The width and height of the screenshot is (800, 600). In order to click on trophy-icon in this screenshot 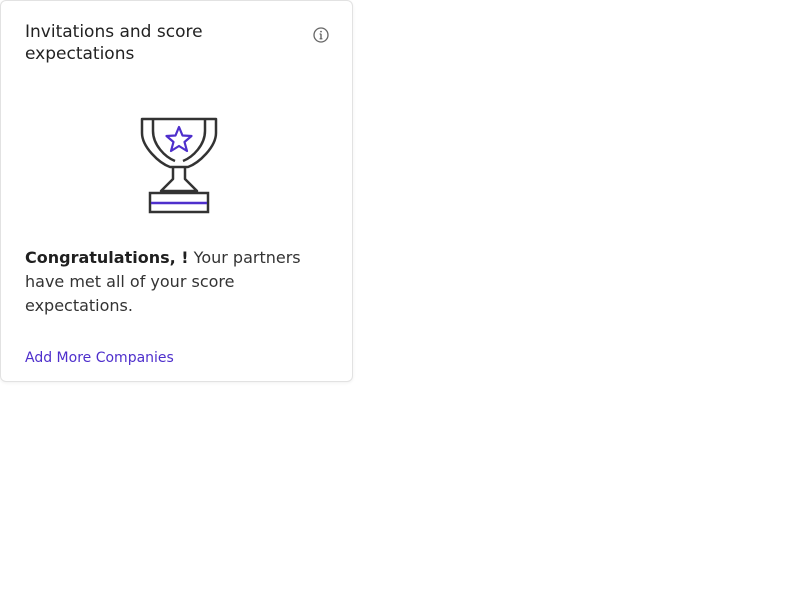, I will do `click(179, 165)`.